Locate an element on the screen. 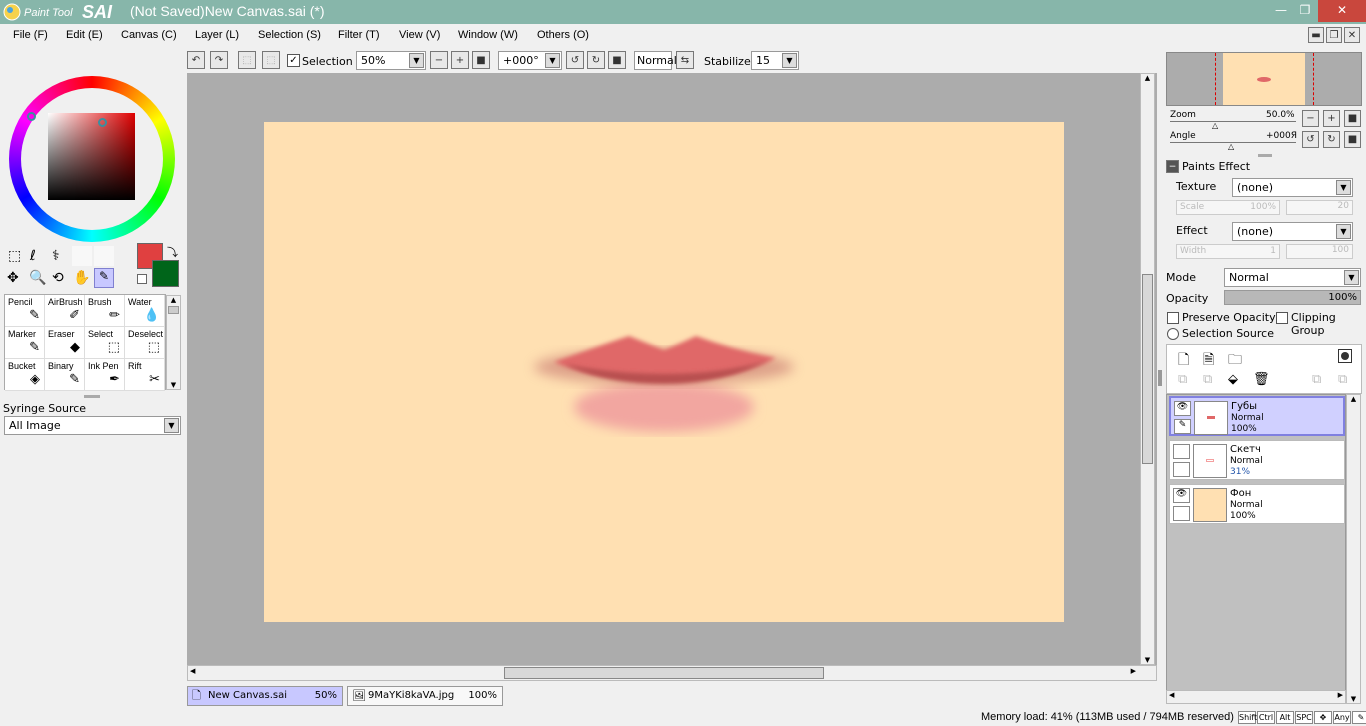  eyedropper-icon: ✎ is located at coordinates (104, 278).